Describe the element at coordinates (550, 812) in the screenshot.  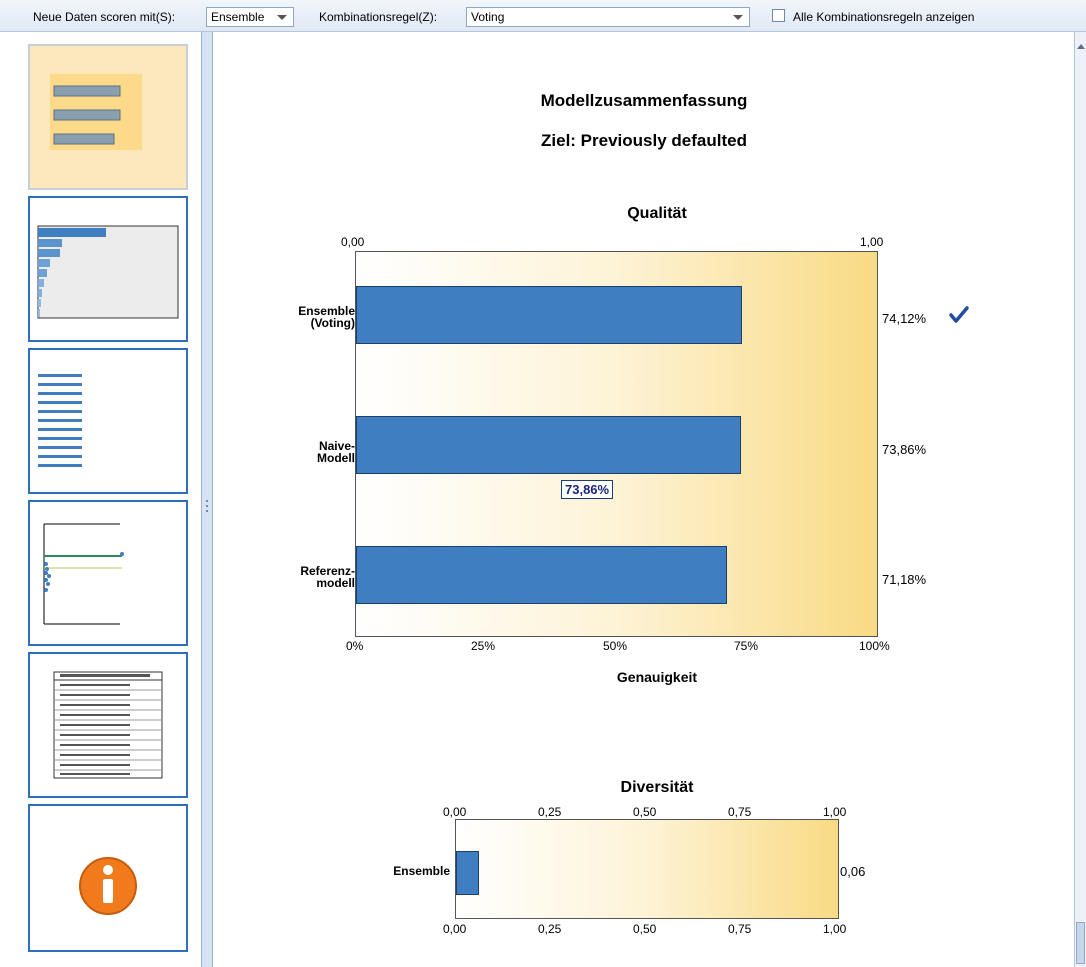
I see `diversity-top-tick: 0,25` at that location.